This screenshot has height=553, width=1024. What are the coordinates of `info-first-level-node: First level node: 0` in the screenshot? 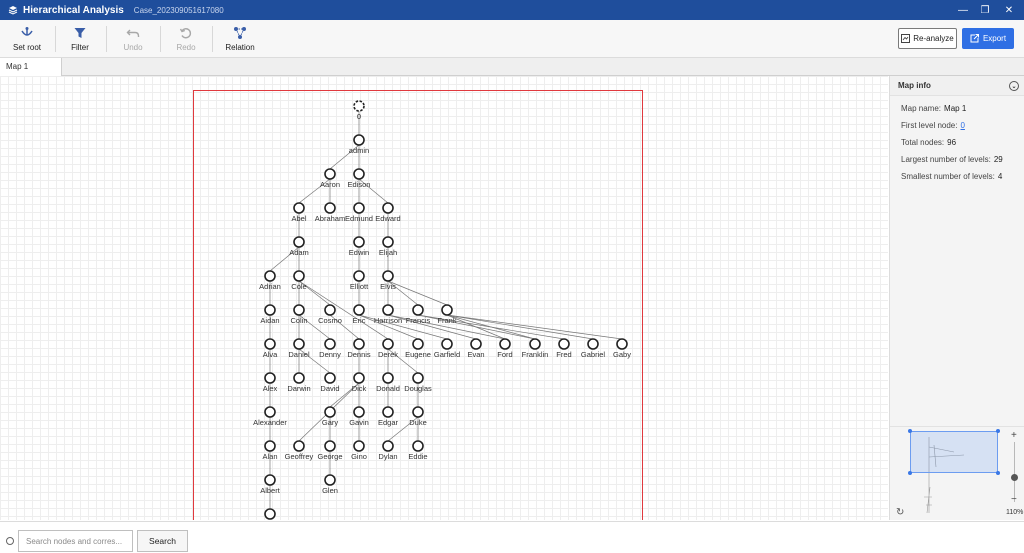 It's located at (957, 125).